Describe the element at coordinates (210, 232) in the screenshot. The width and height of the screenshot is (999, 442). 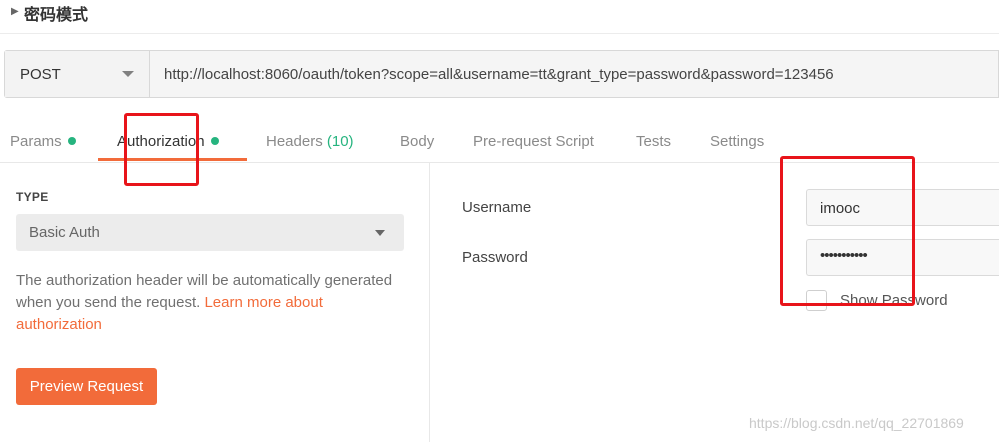
I see `auth-type-select: Basic Auth` at that location.